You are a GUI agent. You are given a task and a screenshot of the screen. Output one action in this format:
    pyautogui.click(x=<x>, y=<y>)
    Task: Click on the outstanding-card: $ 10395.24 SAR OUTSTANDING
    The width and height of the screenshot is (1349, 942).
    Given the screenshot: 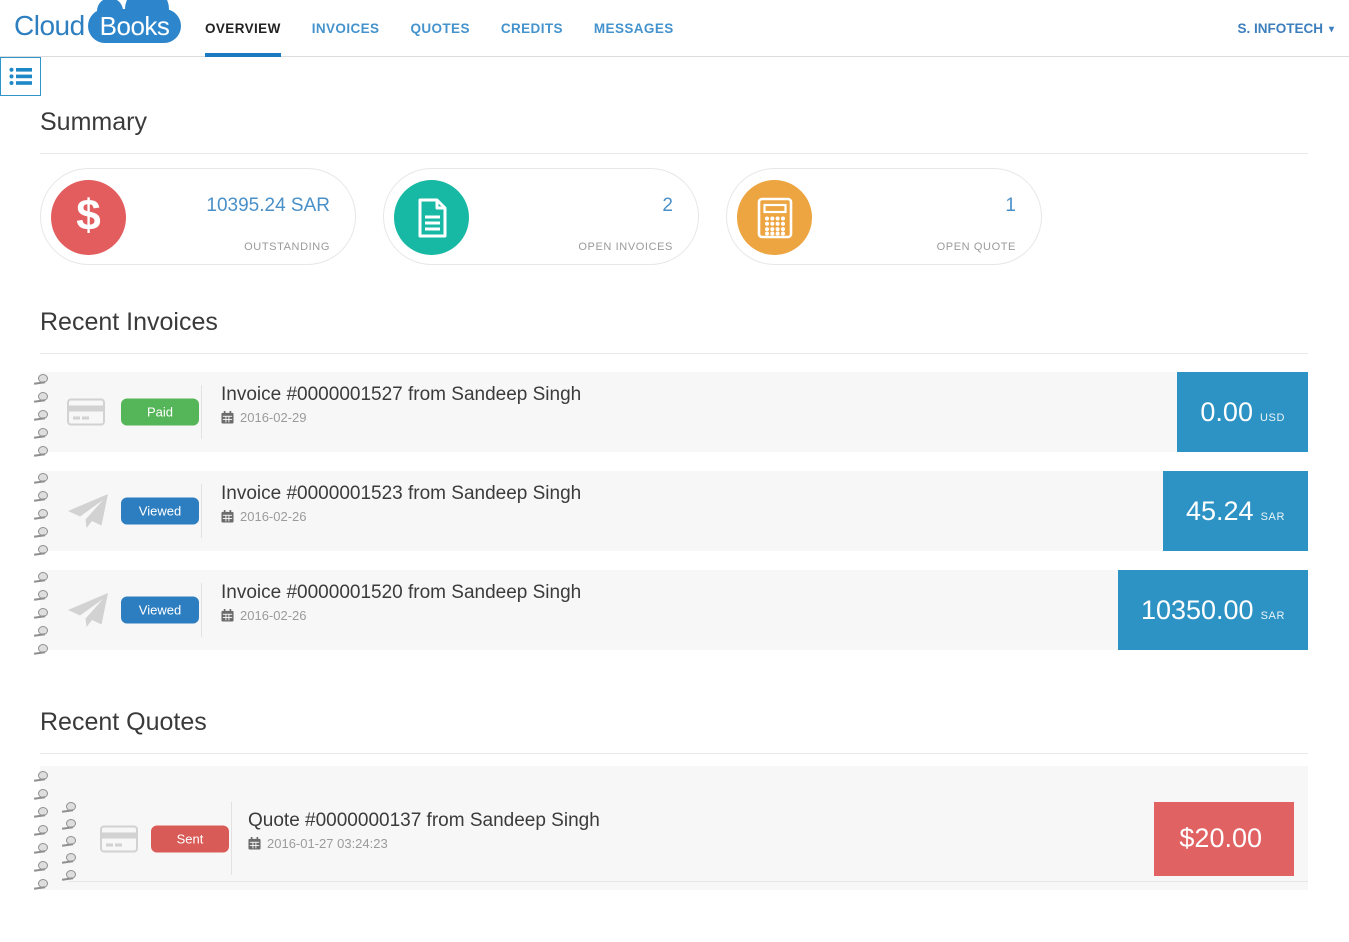 What is the action you would take?
    pyautogui.click(x=198, y=216)
    